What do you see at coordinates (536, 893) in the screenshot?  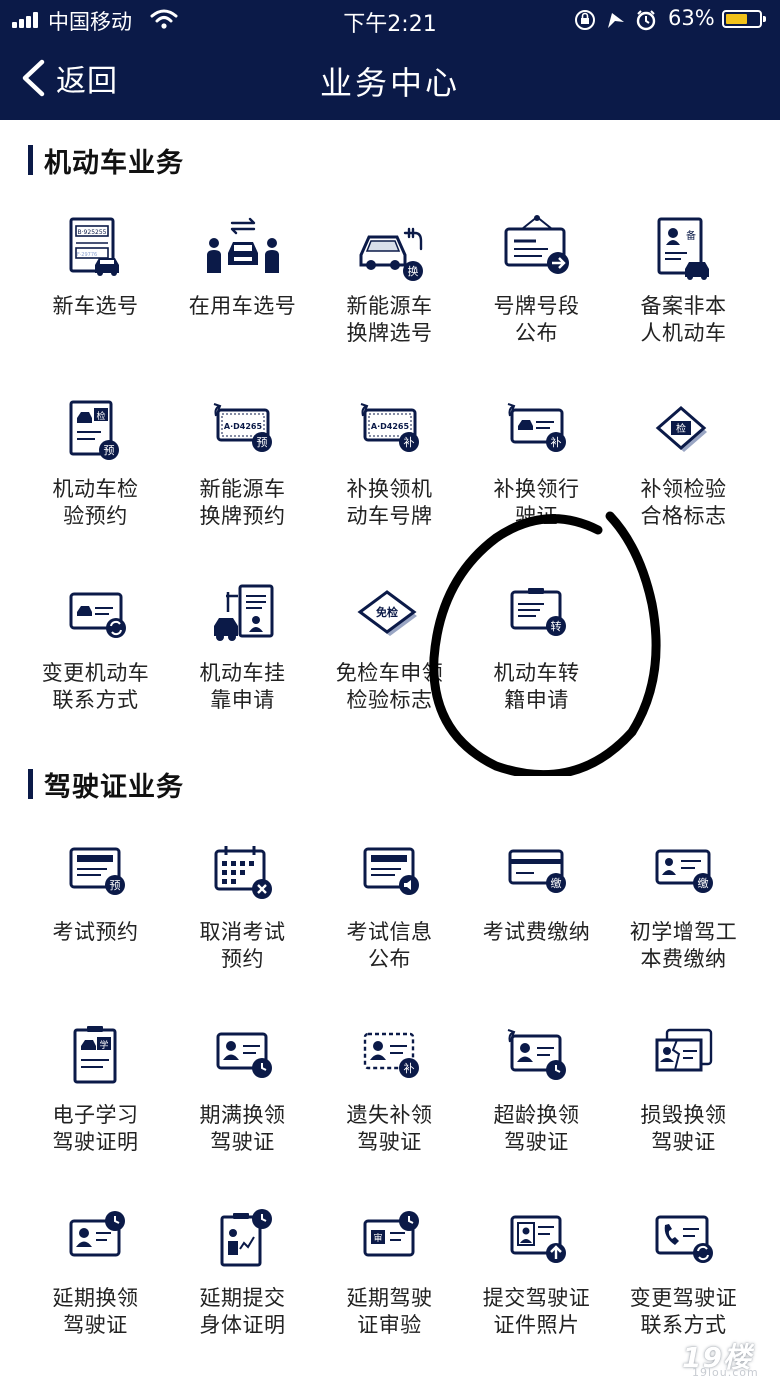 I see `service-tile-exam-fee: 缴 考试费缴纳` at bounding box center [536, 893].